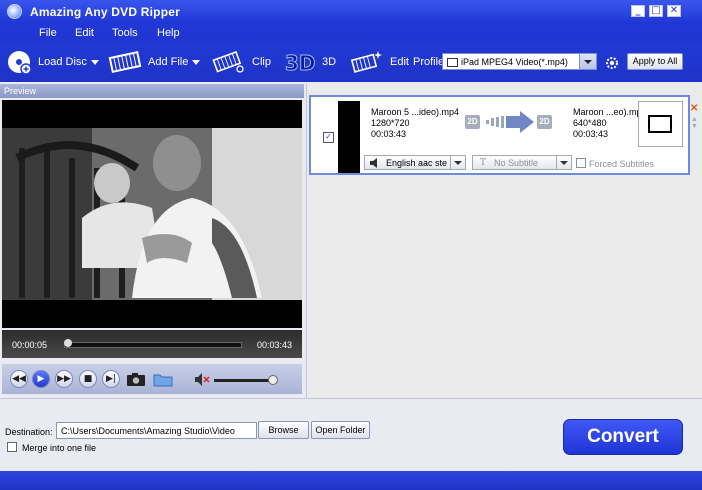 Image resolution: width=702 pixels, height=490 pixels. I want to click on profile-value: iPad MPEG4 Video(*.mp4), so click(514, 62).